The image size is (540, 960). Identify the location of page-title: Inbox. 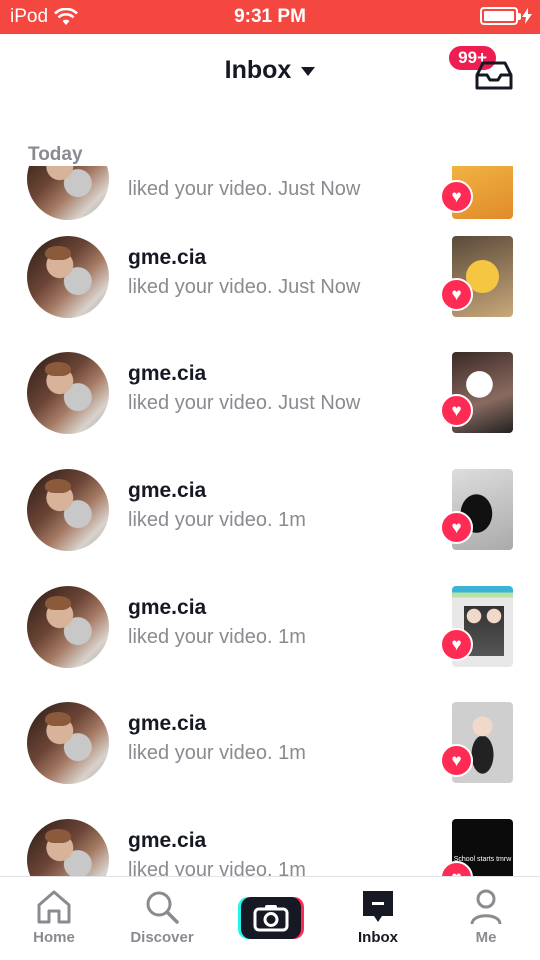
(258, 70).